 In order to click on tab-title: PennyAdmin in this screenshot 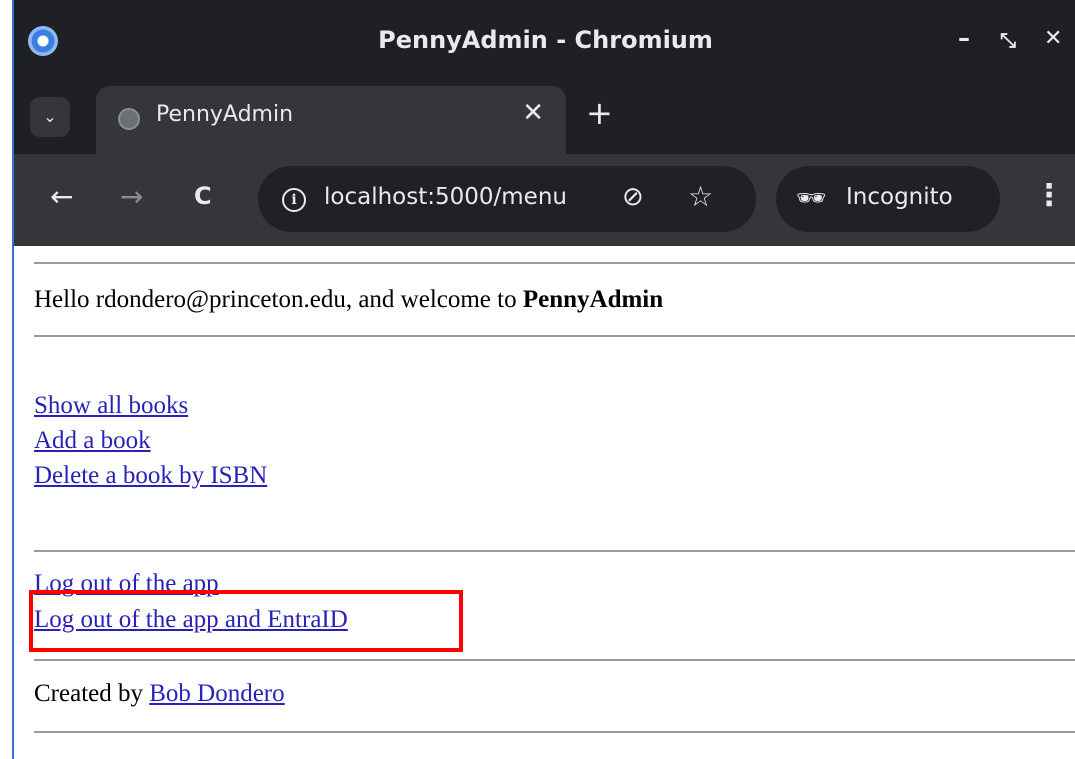, I will do `click(225, 114)`.